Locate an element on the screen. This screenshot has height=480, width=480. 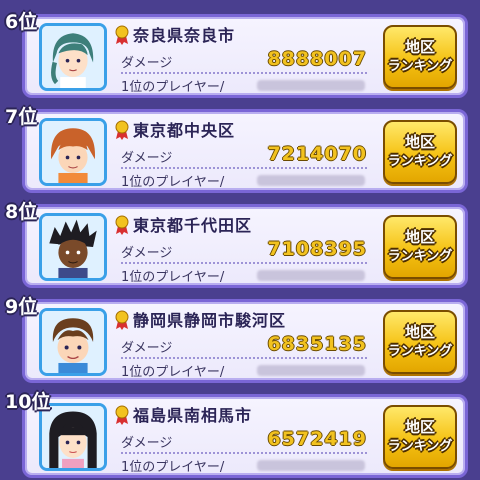
rank-label: 9位 is located at coordinates (21, 307).